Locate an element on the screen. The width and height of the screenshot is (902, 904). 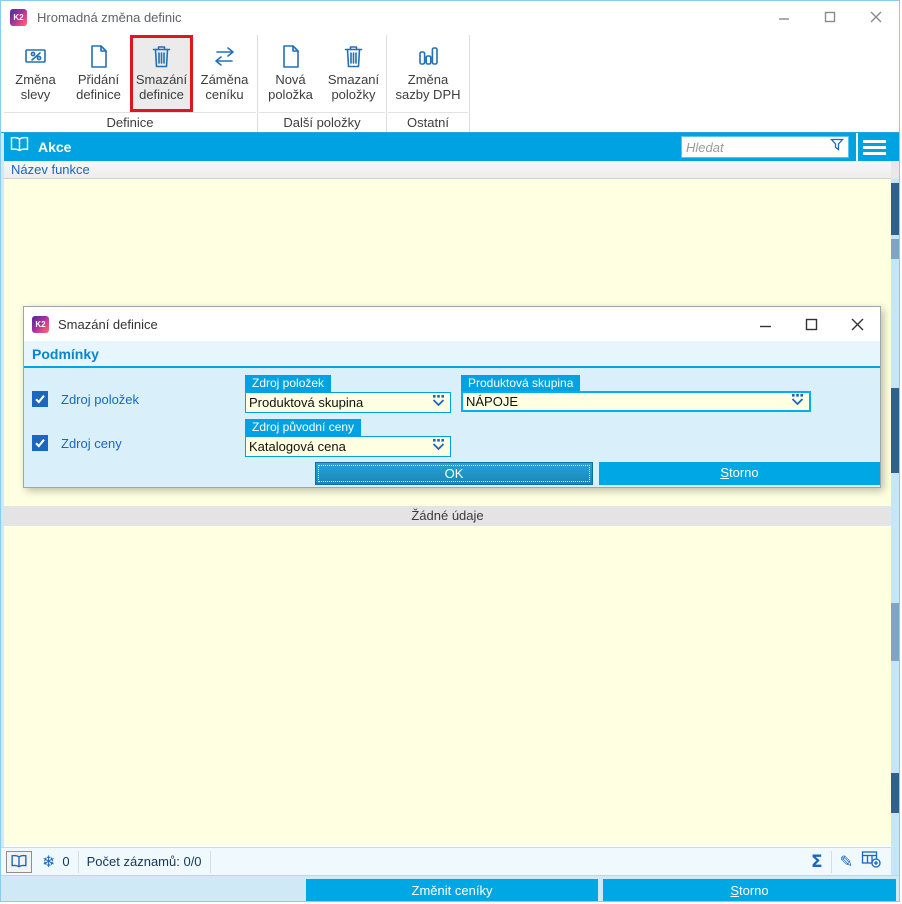
combo-zdroj-puvodni-ceny is located at coordinates (348, 446).